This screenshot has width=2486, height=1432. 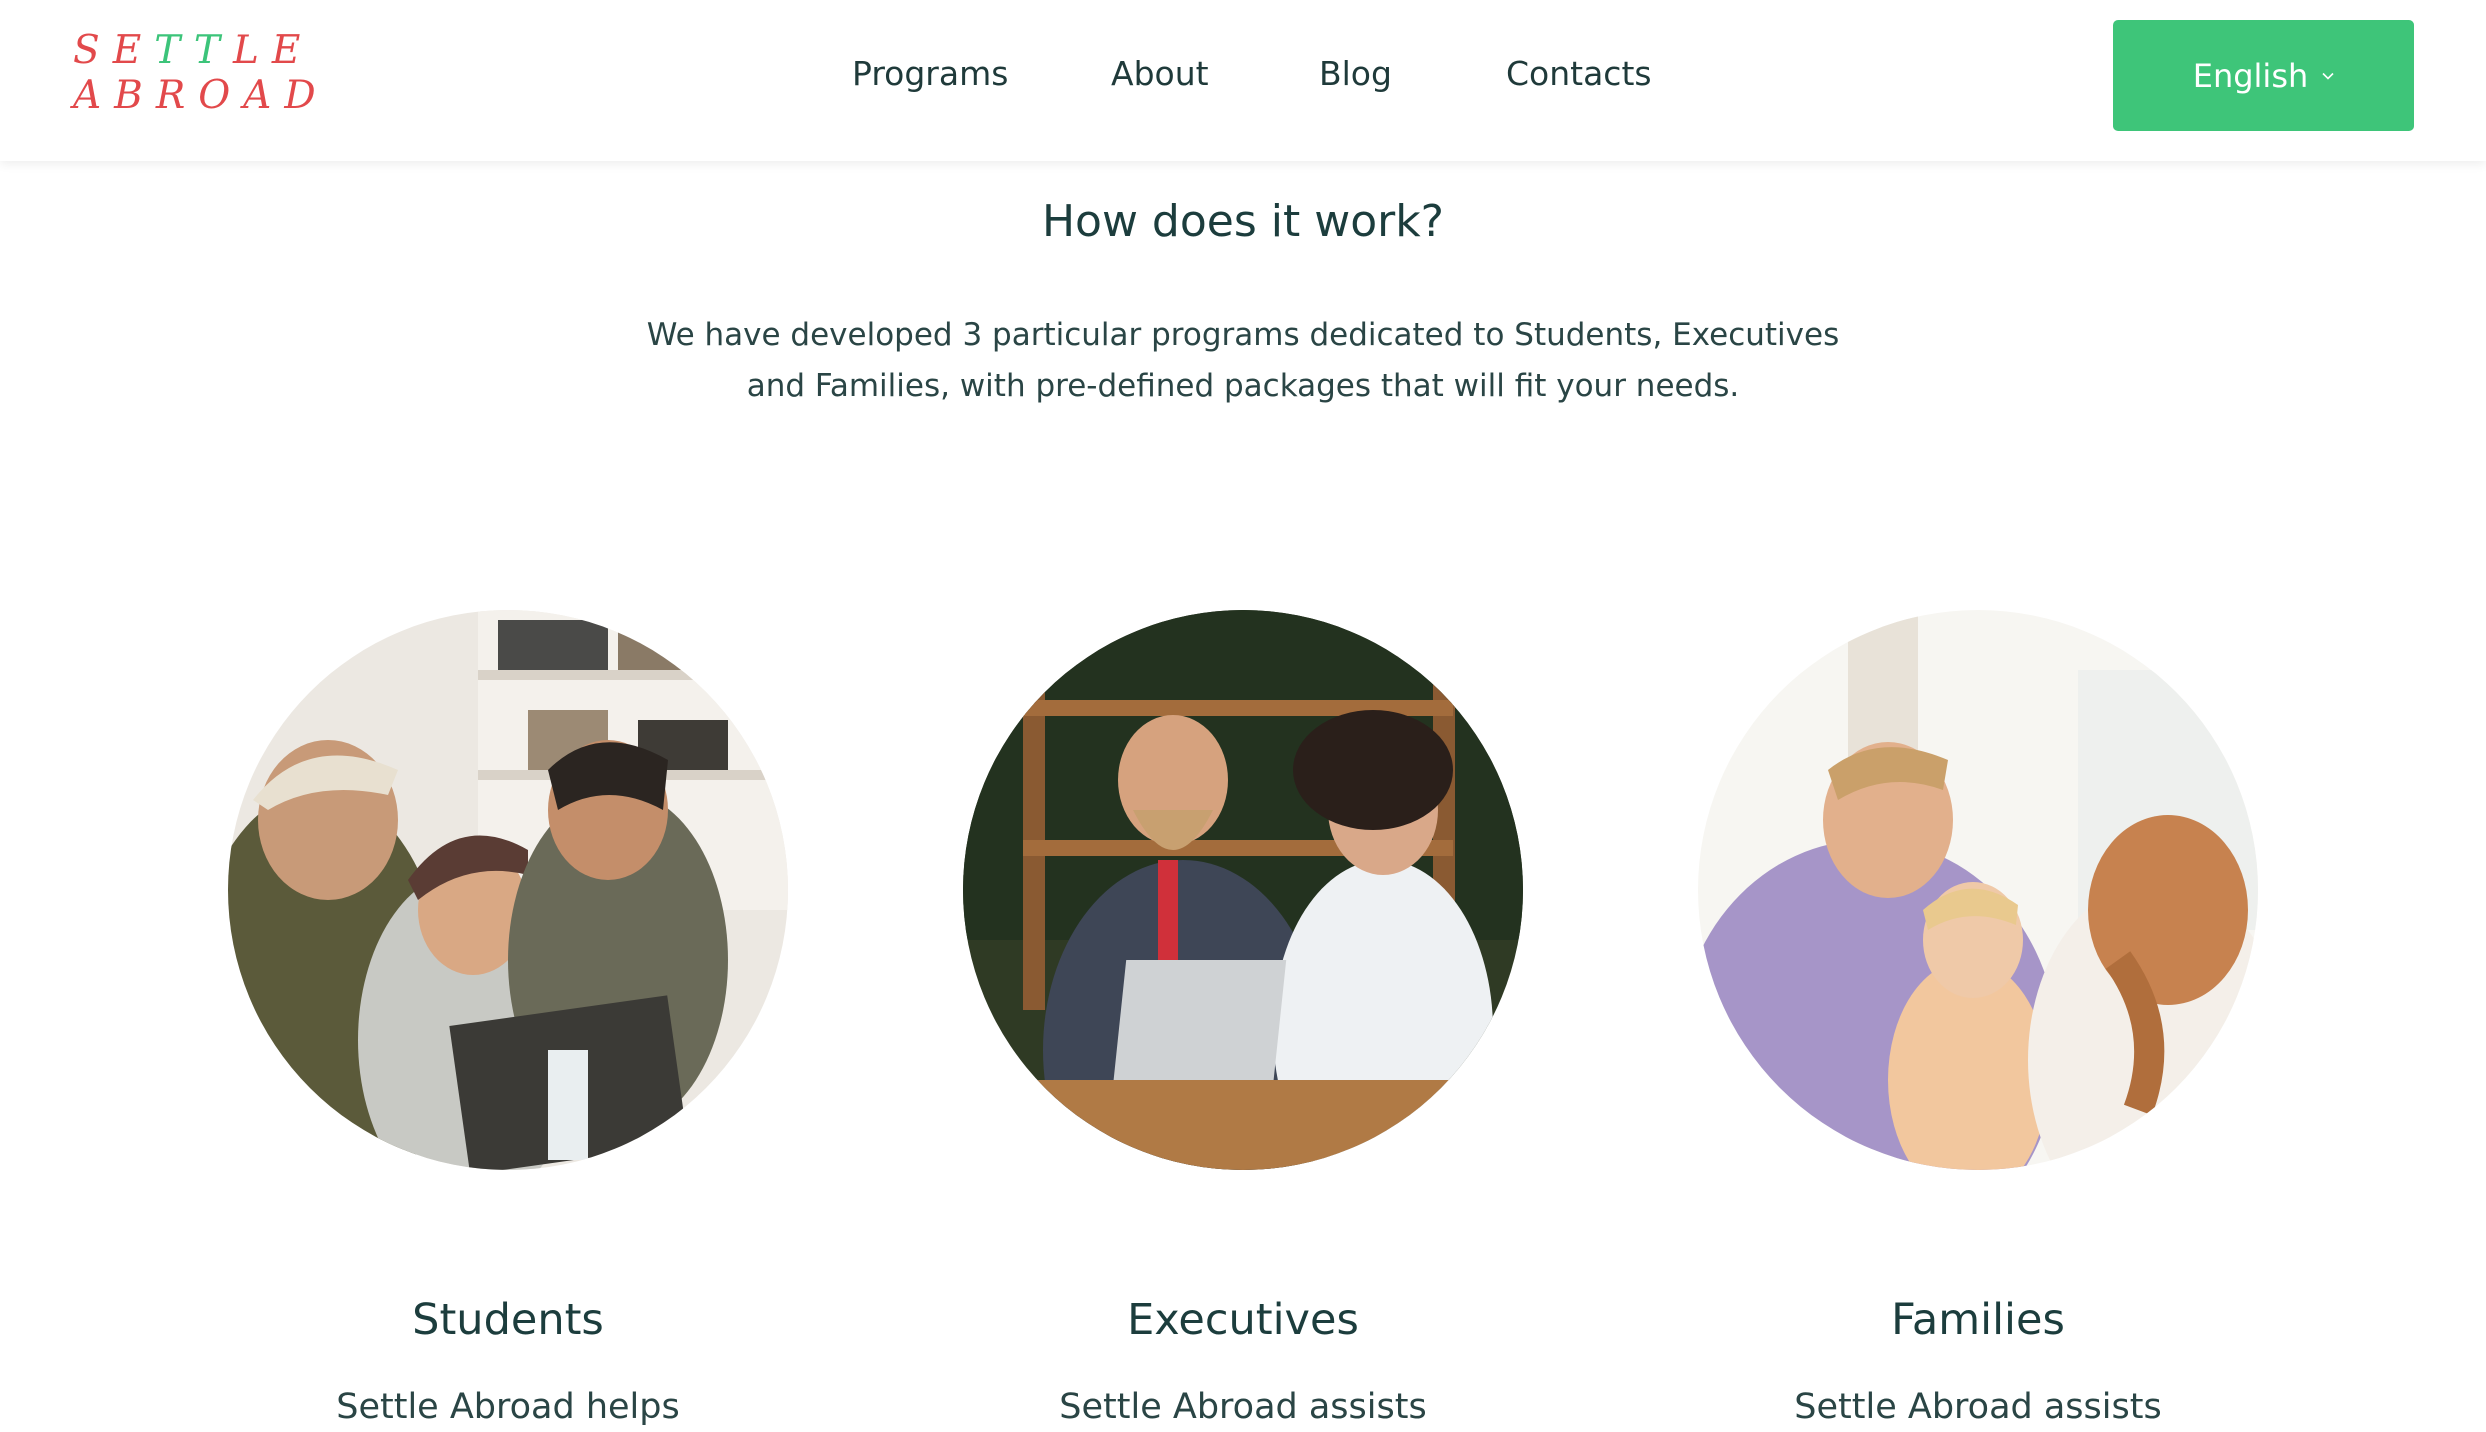 I want to click on program-description: Settle Abroad helps, so click(x=508, y=1407).